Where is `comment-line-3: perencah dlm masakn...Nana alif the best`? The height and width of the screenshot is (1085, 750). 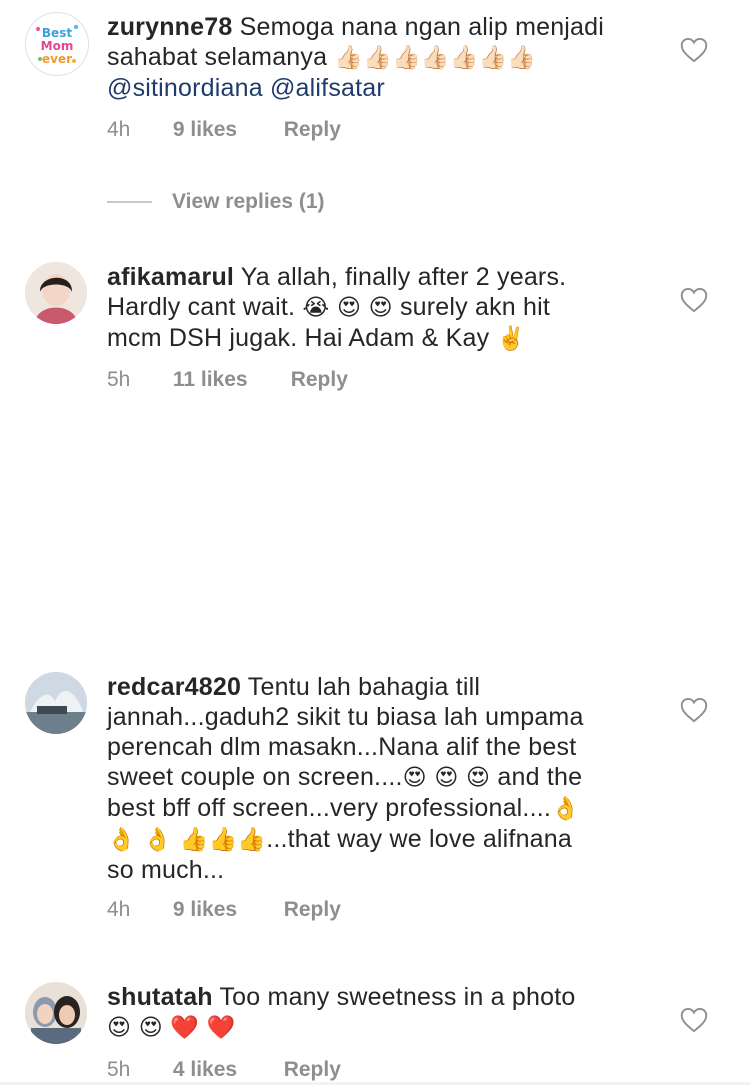 comment-line-3: perencah dlm masakn...Nana alif the best is located at coordinates (342, 747).